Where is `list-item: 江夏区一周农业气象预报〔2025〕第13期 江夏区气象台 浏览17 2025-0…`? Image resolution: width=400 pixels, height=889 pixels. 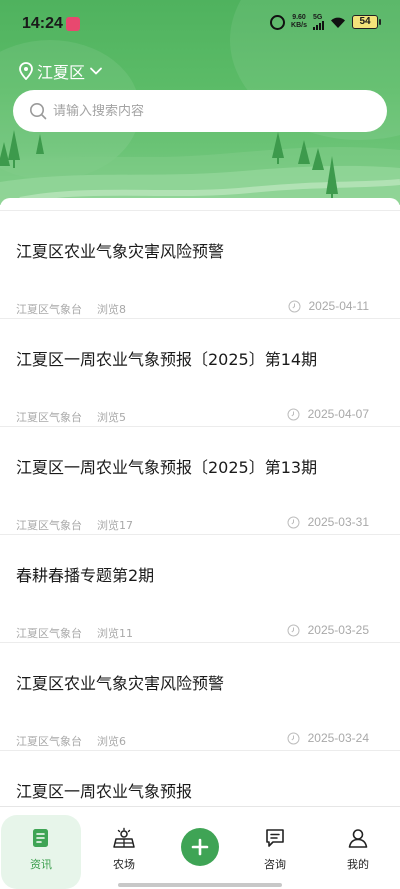 list-item: 江夏区一周农业气象预报〔2025〕第13期 江夏区气象台 浏览17 2025-0… is located at coordinates (200, 480).